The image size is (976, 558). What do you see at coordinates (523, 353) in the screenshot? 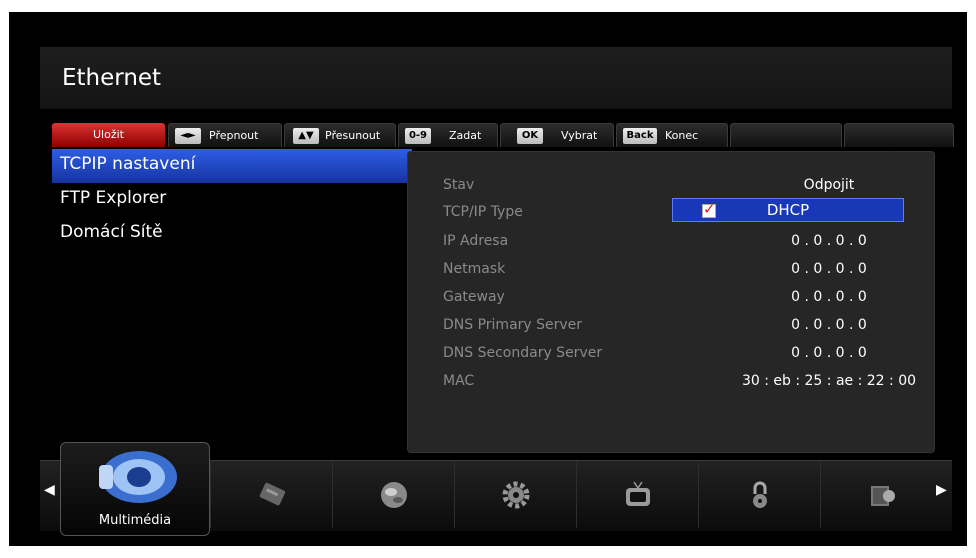
I see `row-label: DNS Secondary Server` at bounding box center [523, 353].